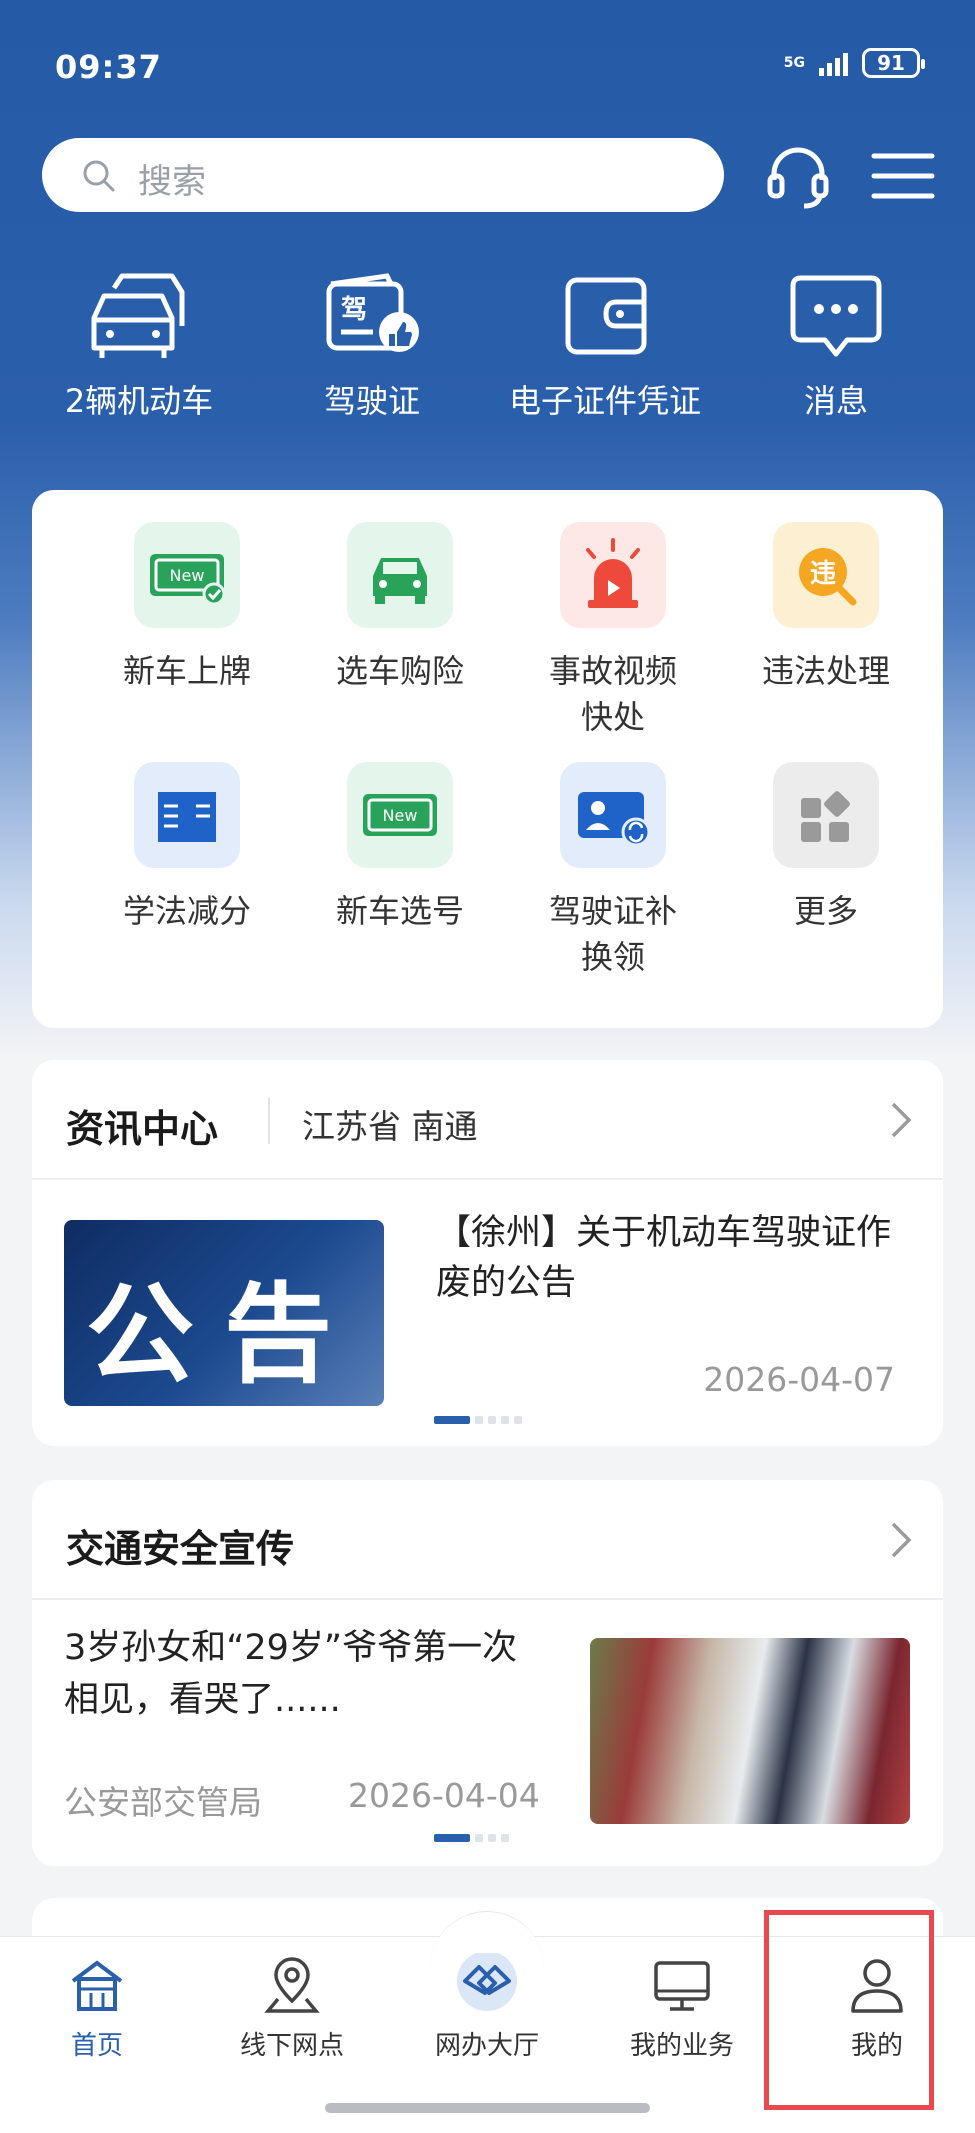 The image size is (975, 2133). What do you see at coordinates (794, 63) in the screenshot?
I see `network-type: 5G` at bounding box center [794, 63].